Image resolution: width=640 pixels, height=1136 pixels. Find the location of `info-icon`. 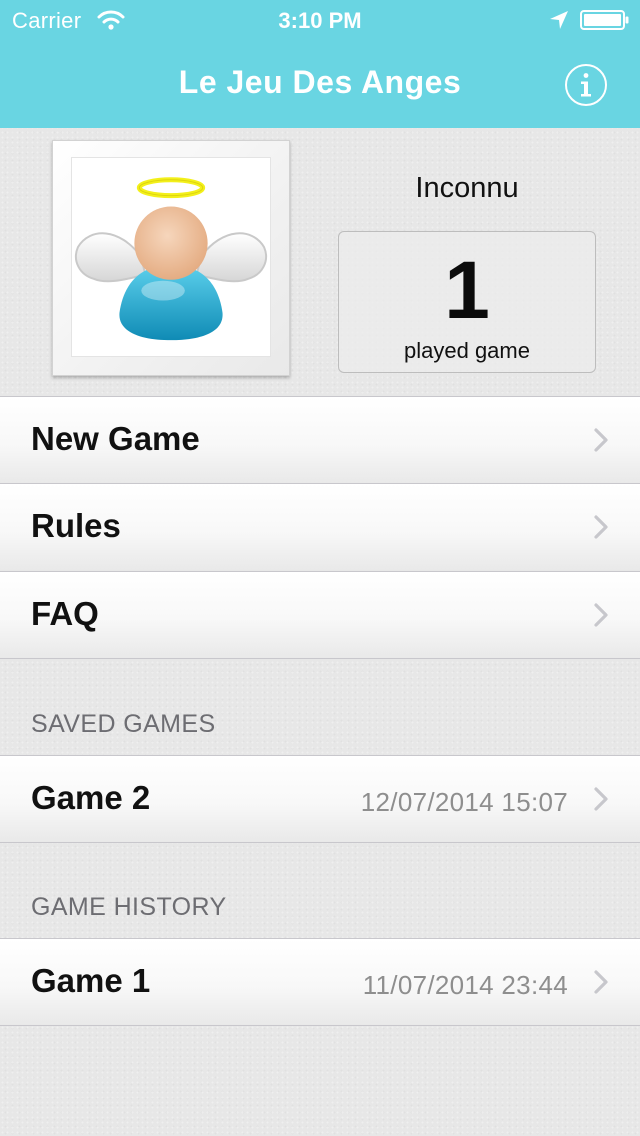

info-icon is located at coordinates (586, 85).